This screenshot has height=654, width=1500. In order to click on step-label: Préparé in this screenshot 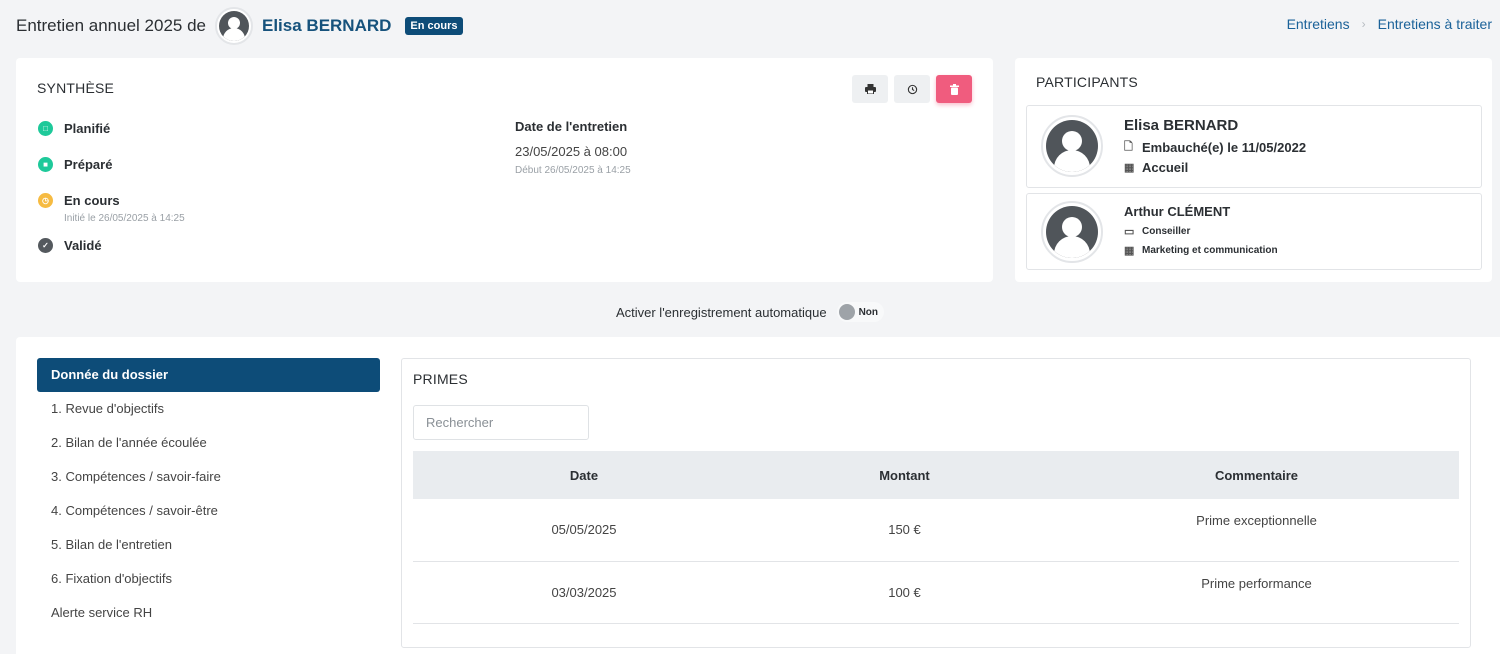, I will do `click(88, 164)`.